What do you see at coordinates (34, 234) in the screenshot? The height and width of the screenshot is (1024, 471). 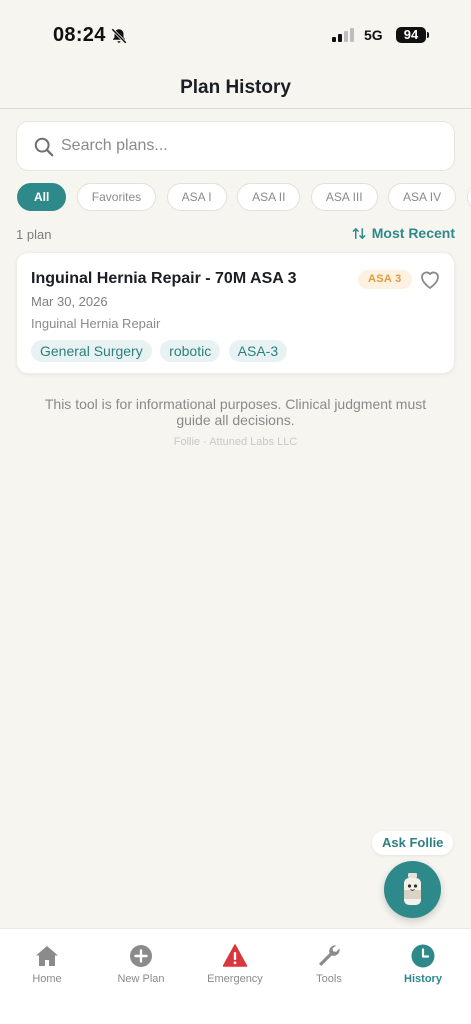 I see `plan-count: 1 plan` at bounding box center [34, 234].